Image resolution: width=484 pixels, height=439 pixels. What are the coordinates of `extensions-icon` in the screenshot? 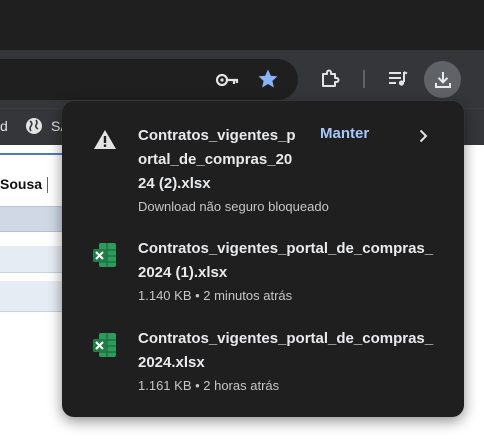 It's located at (330, 79).